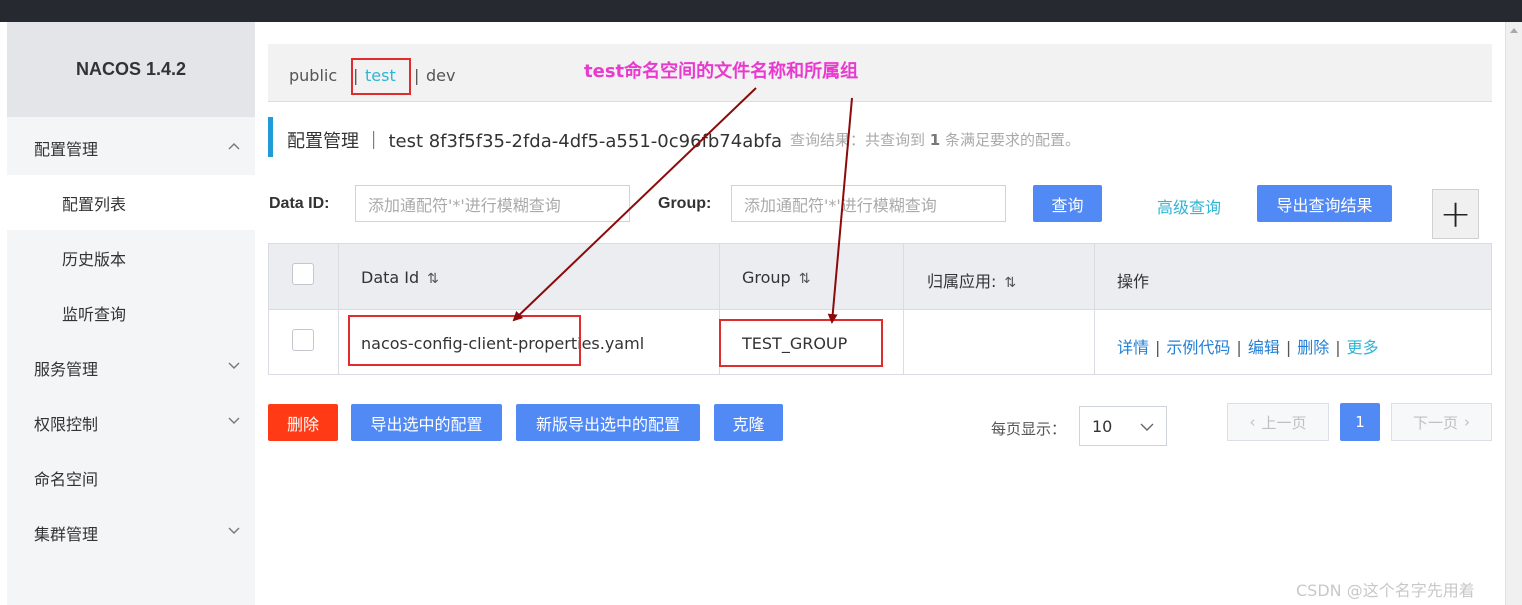 The height and width of the screenshot is (605, 1522). Describe the element at coordinates (721, 71) in the screenshot. I see `annotation-text: test命名空间的文件名称和所属组` at that location.